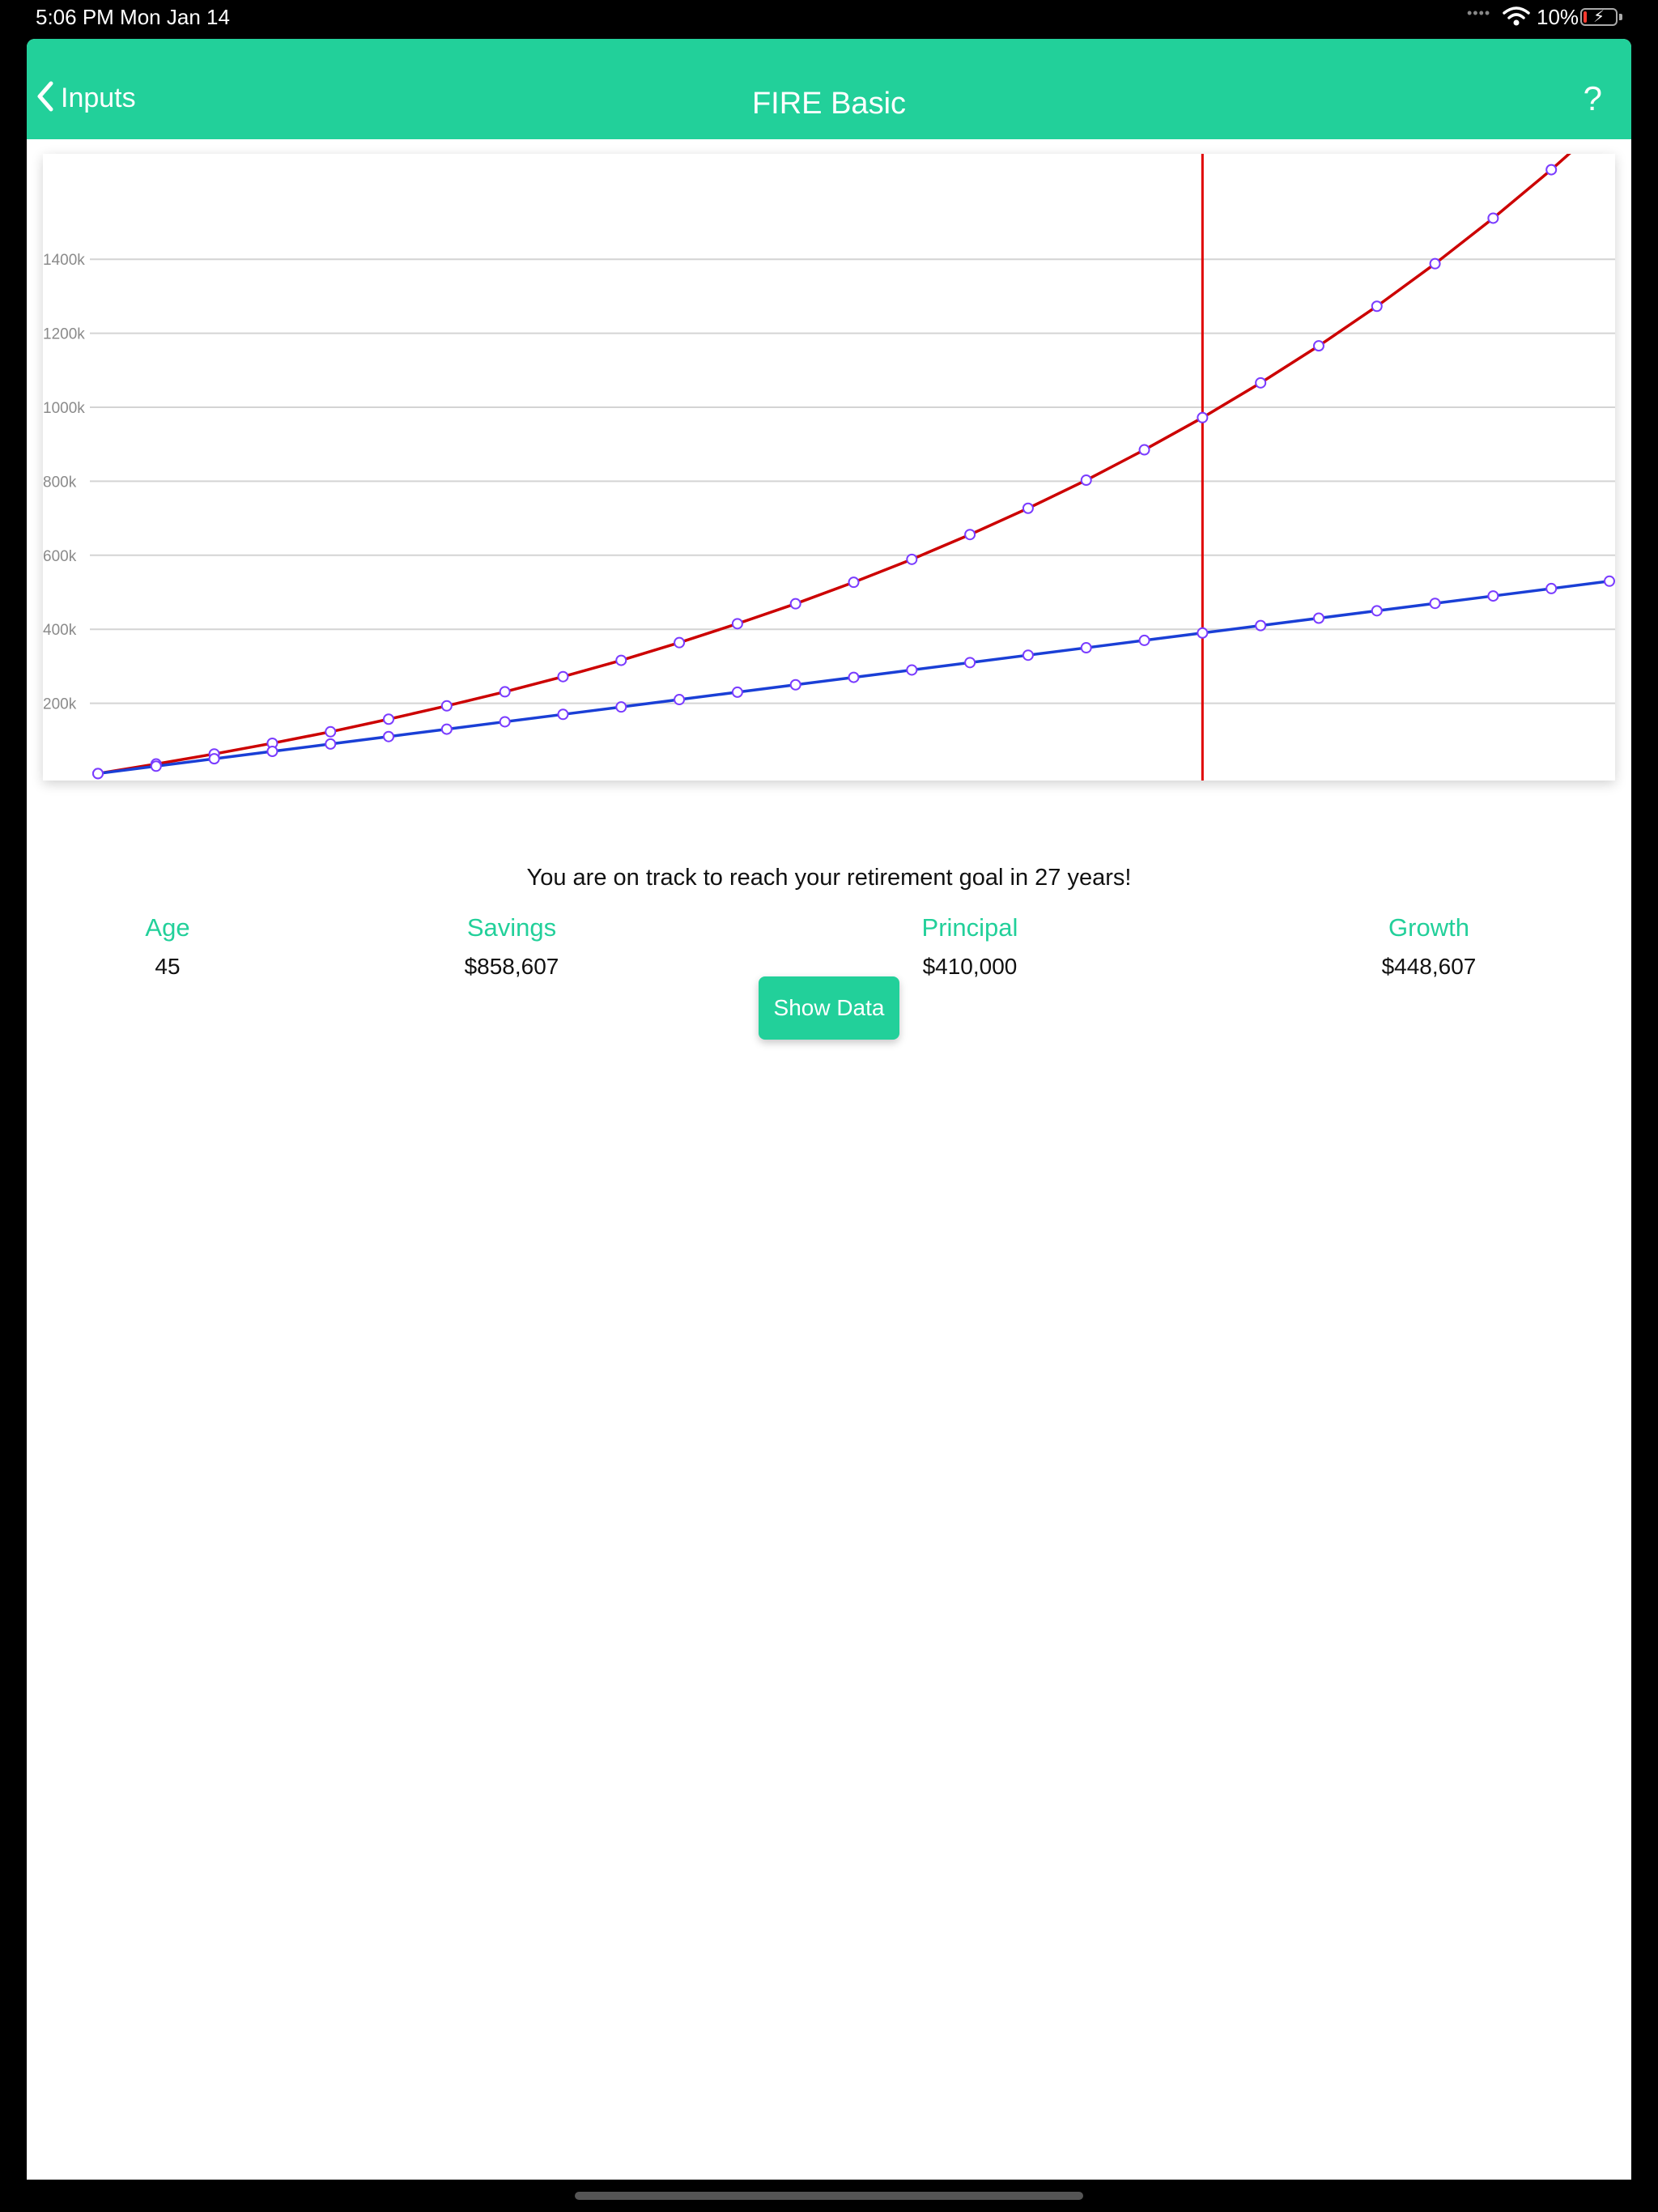  Describe the element at coordinates (64, 335) in the screenshot. I see `y-tick-label: 1200k` at that location.